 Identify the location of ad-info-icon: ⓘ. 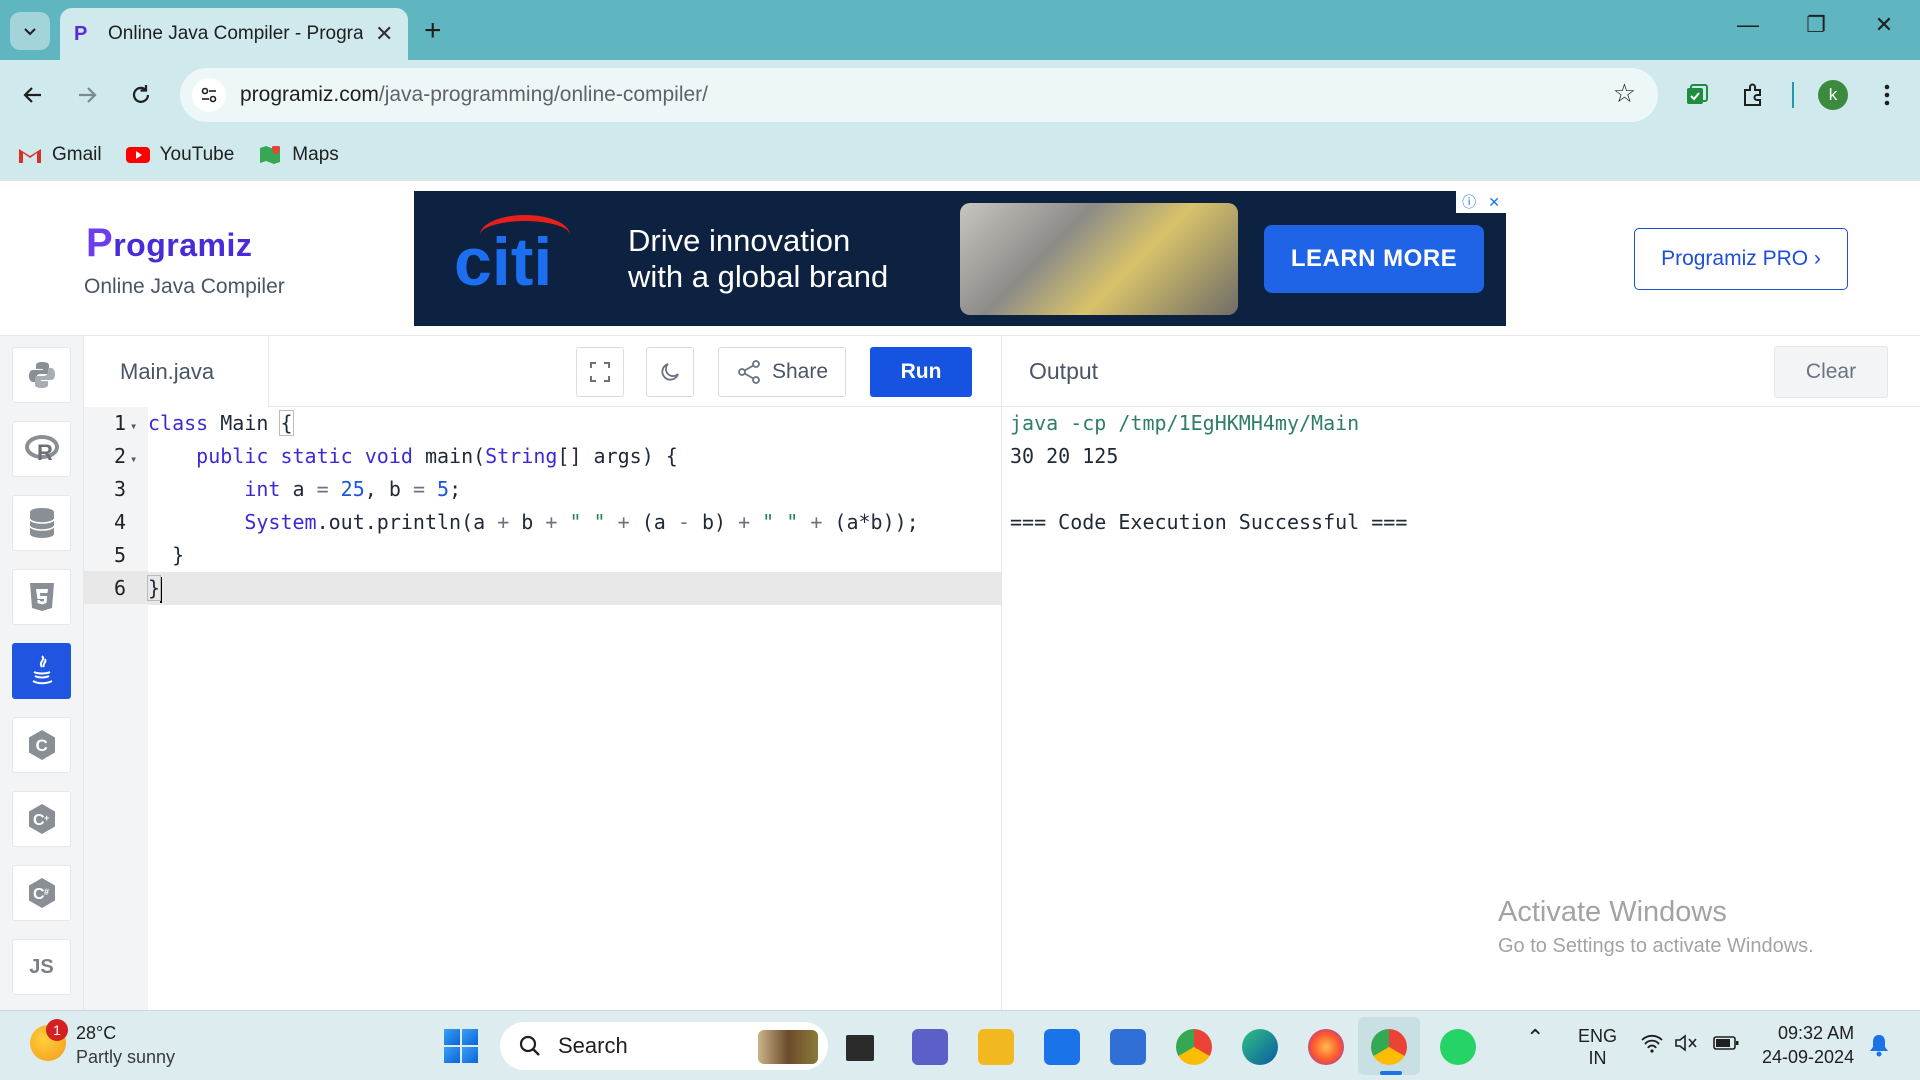
(1469, 202).